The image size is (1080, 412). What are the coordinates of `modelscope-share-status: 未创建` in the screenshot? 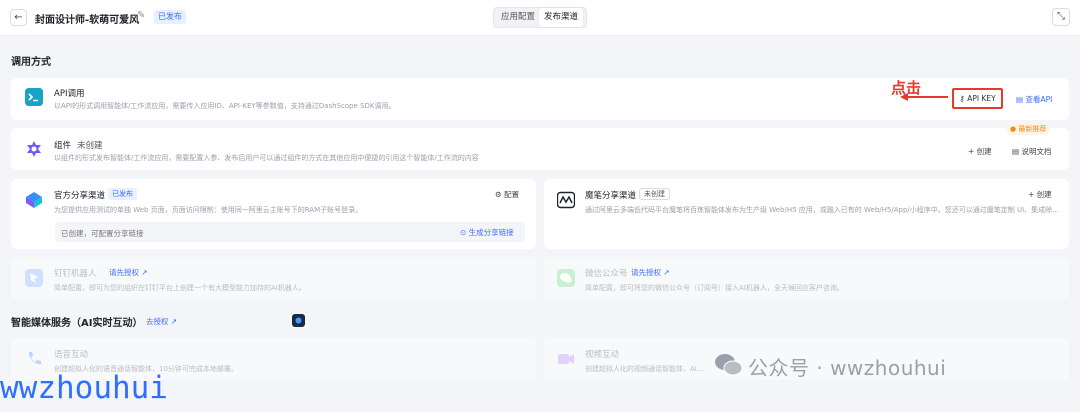 It's located at (654, 194).